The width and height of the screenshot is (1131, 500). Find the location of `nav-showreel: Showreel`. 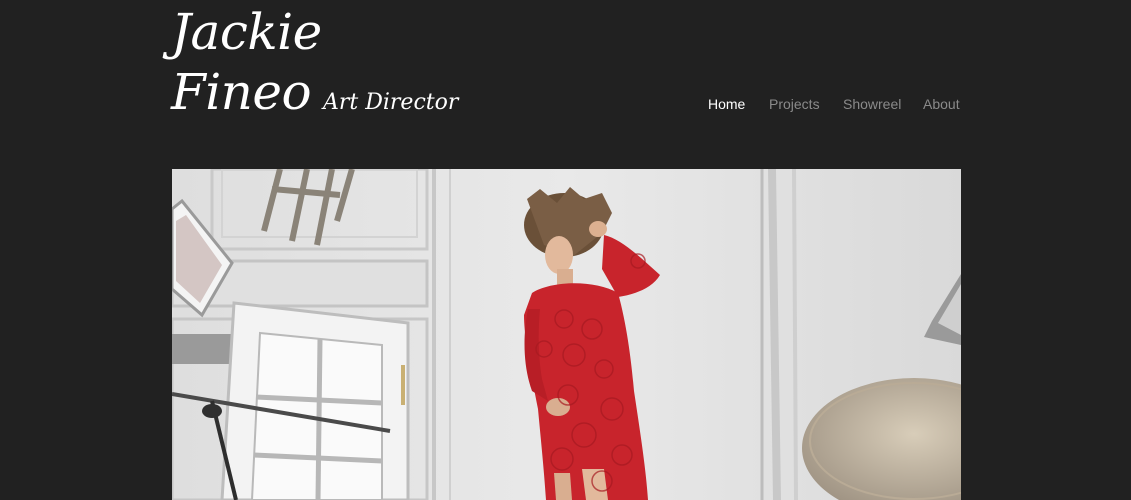

nav-showreel: Showreel is located at coordinates (883, 104).